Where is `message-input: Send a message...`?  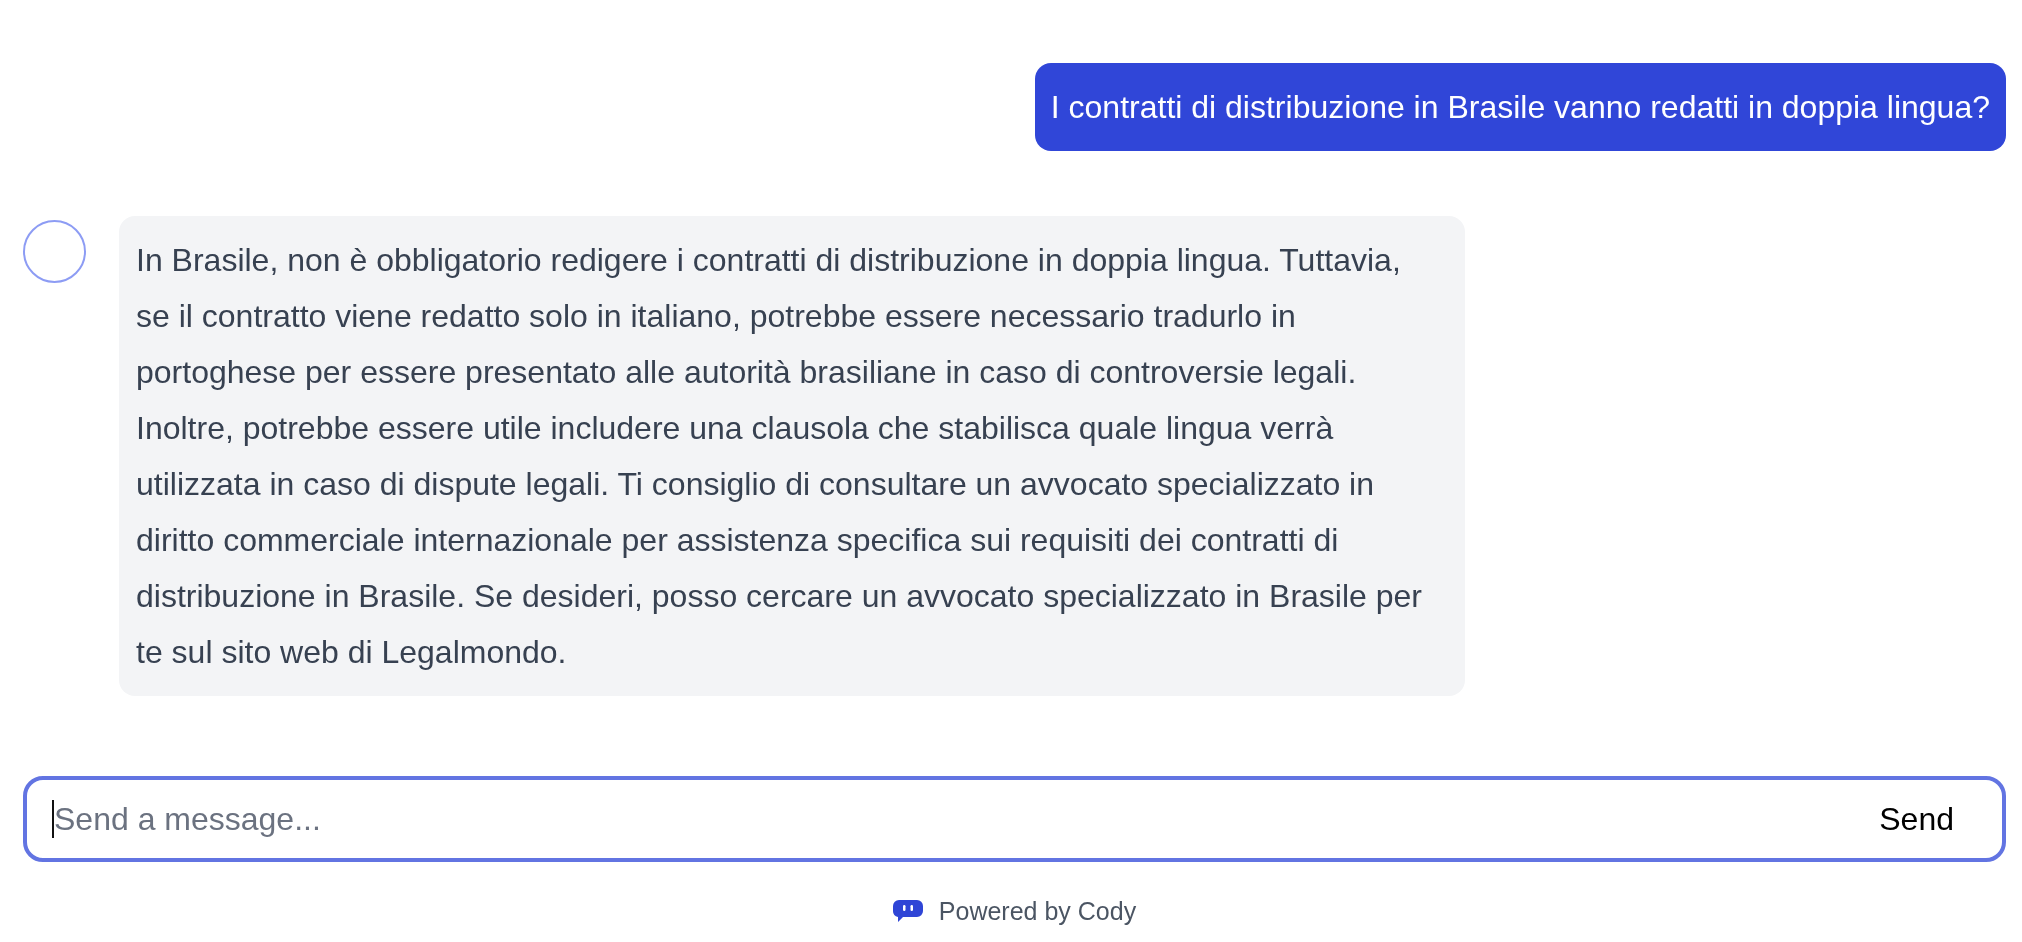
message-input: Send a message... is located at coordinates (955, 819).